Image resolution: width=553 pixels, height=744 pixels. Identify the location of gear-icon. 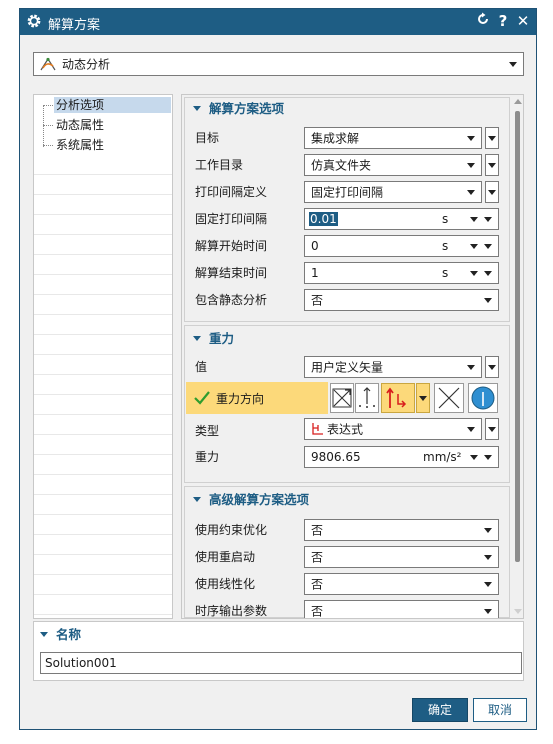
(34, 21).